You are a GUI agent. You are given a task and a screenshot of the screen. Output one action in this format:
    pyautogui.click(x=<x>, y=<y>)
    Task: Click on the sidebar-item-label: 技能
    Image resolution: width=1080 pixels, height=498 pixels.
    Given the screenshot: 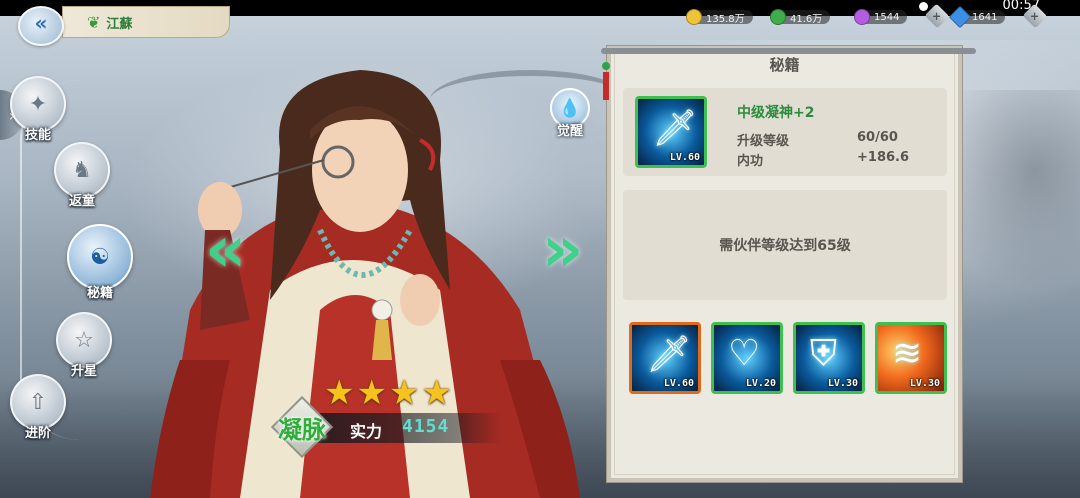 What is the action you would take?
    pyautogui.click(x=37, y=135)
    